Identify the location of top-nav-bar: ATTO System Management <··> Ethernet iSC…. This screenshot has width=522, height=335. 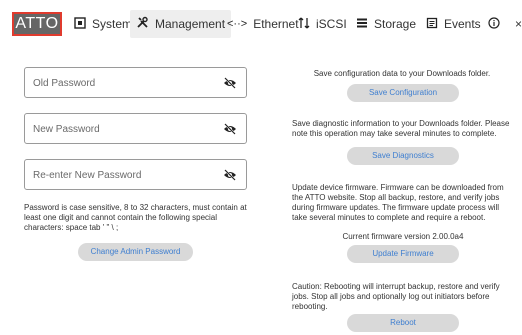
(261, 23).